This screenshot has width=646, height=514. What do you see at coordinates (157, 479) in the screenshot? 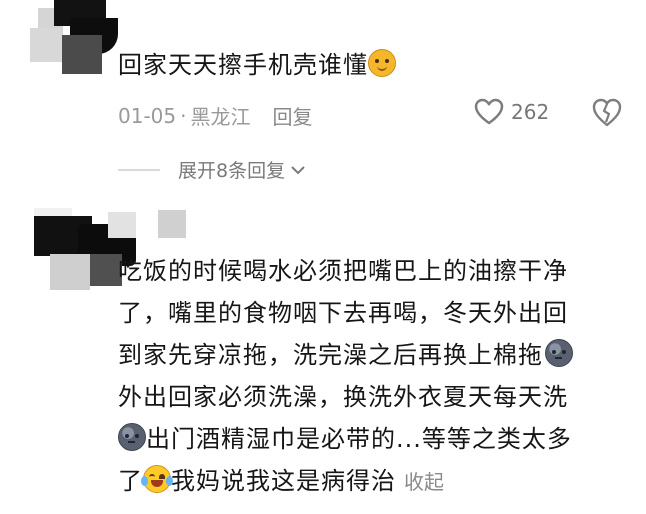
I see `laughing-crying-emoji-icon` at bounding box center [157, 479].